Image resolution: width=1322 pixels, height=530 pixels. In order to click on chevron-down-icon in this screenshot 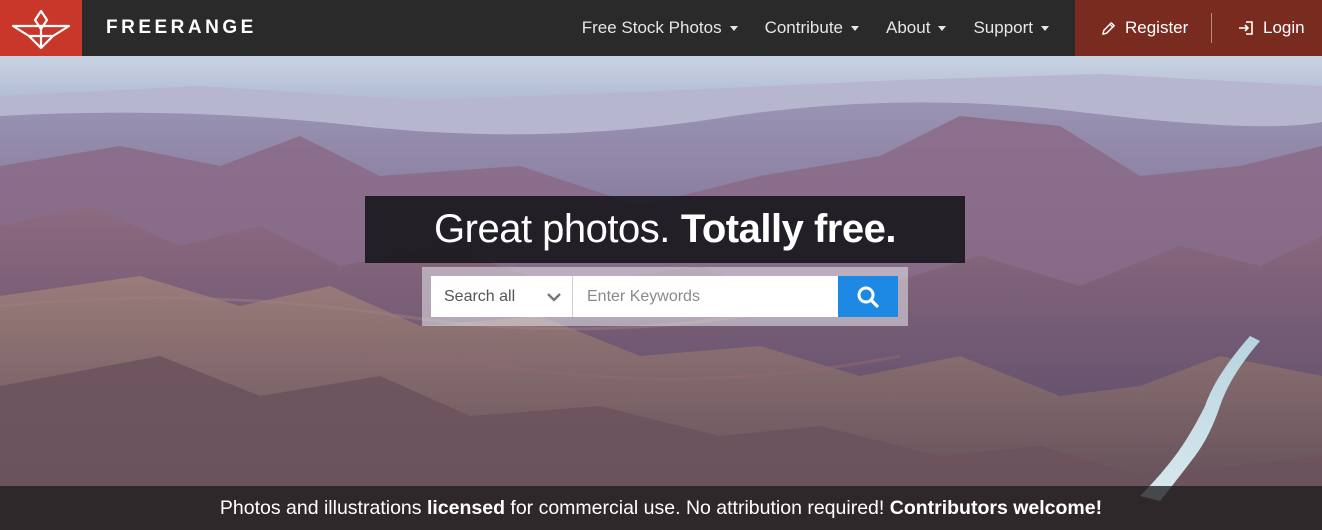, I will do `click(554, 296)`.